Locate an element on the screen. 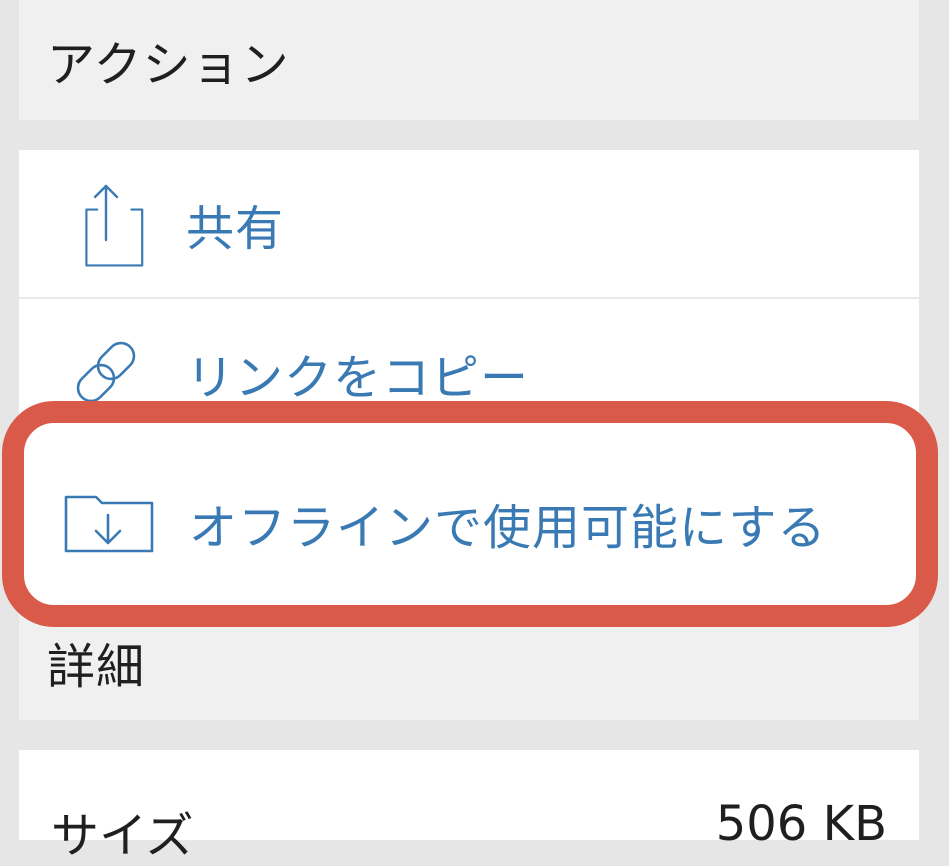 This screenshot has width=949, height=866. share-icon is located at coordinates (114, 225).